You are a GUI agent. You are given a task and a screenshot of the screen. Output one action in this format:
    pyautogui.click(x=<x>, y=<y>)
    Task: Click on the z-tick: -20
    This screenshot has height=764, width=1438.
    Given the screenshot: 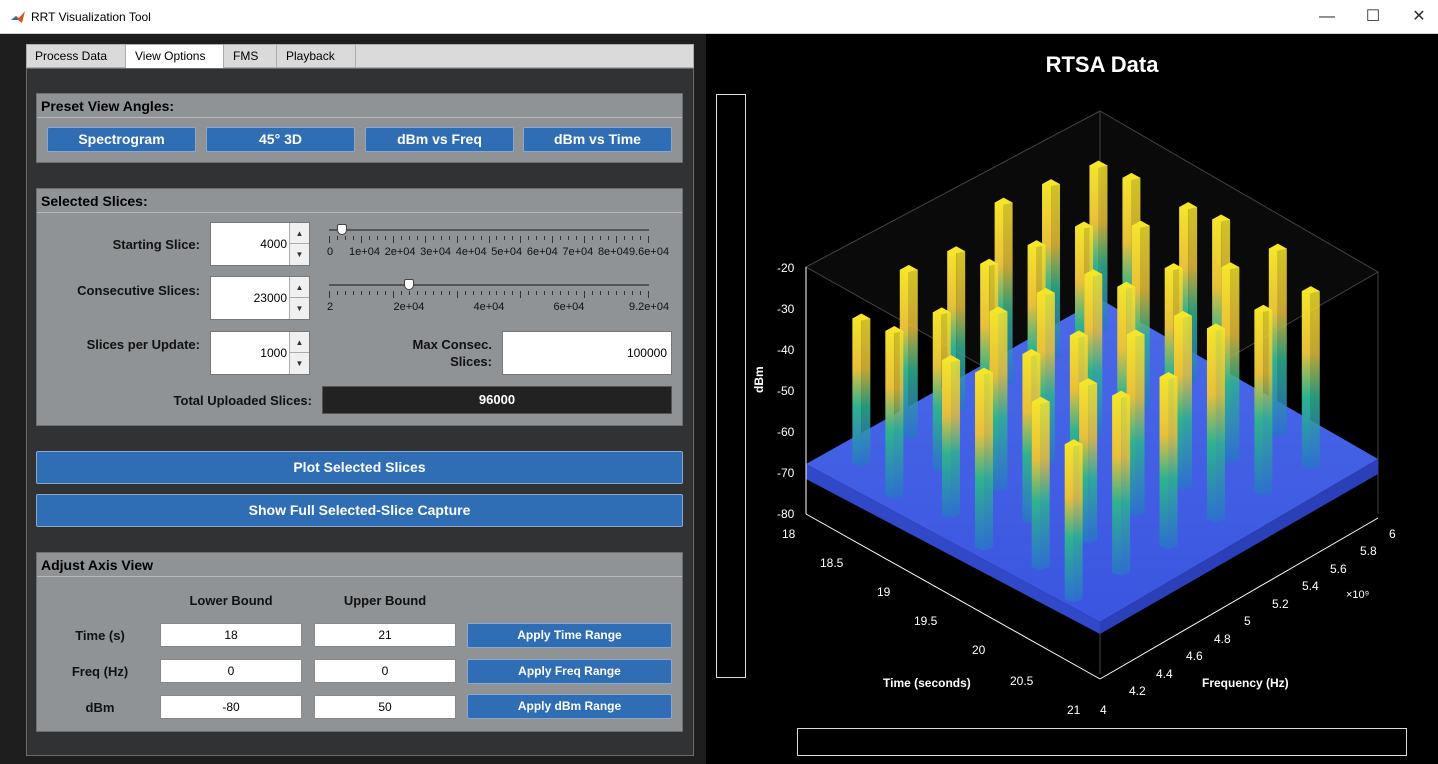 What is the action you would take?
    pyautogui.click(x=786, y=268)
    